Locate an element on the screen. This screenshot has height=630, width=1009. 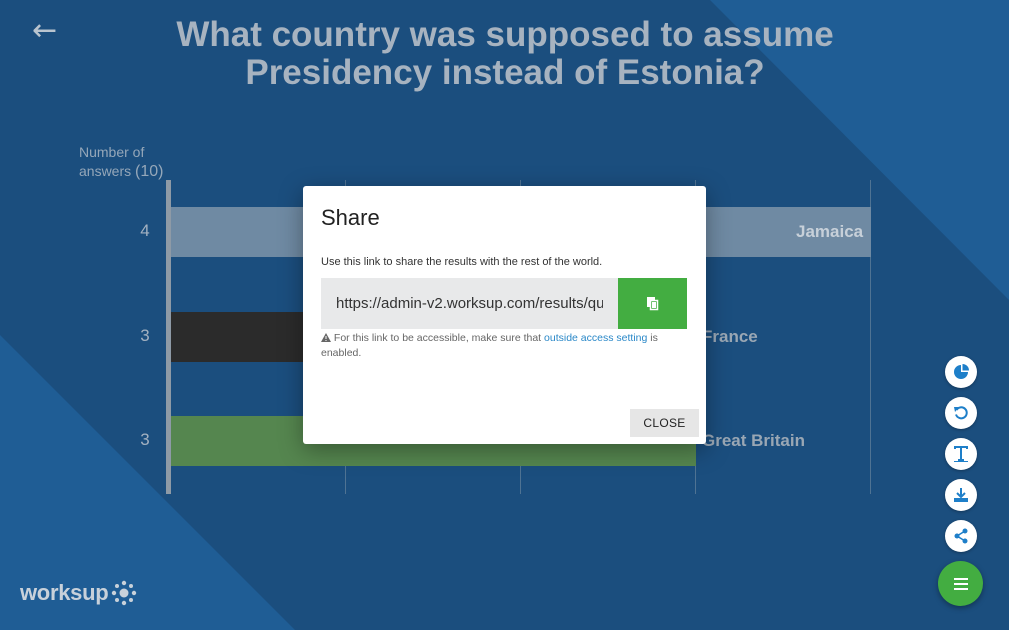
menu-icon is located at coordinates (960, 583).